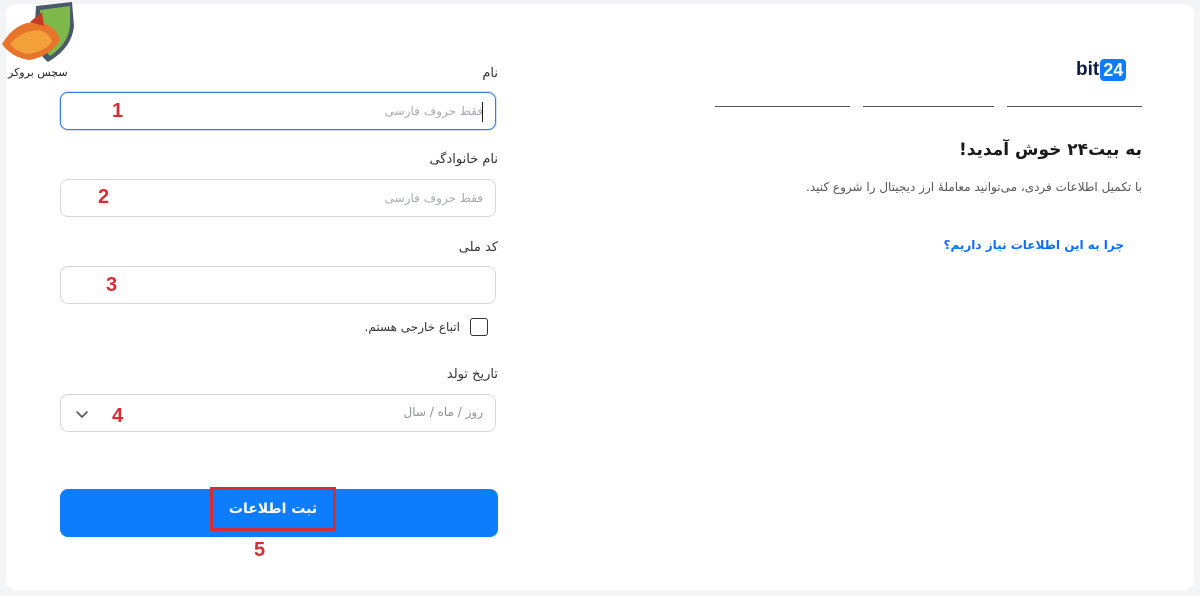  What do you see at coordinates (1088, 69) in the screenshot?
I see `logo-text: bit` at bounding box center [1088, 69].